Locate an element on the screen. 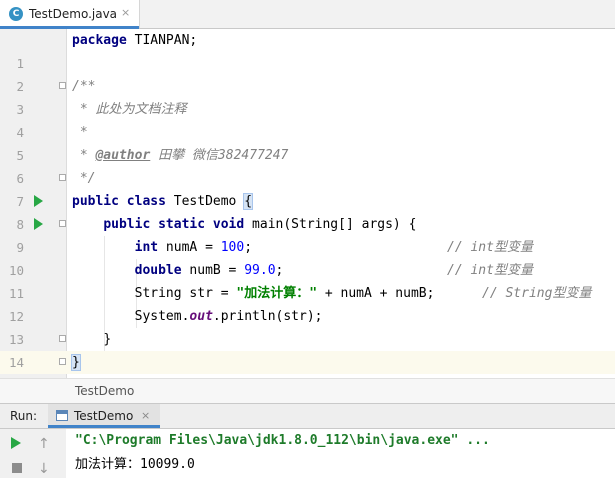 Image resolution: width=615 pixels, height=478 pixels. var-decl: String str = is located at coordinates (185, 293).